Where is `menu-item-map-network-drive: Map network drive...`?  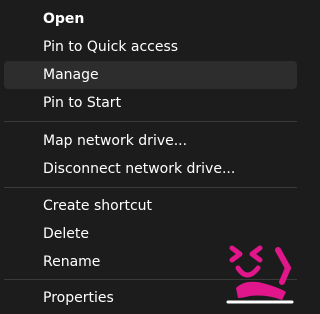 menu-item-map-network-drive: Map network drive... is located at coordinates (150, 141).